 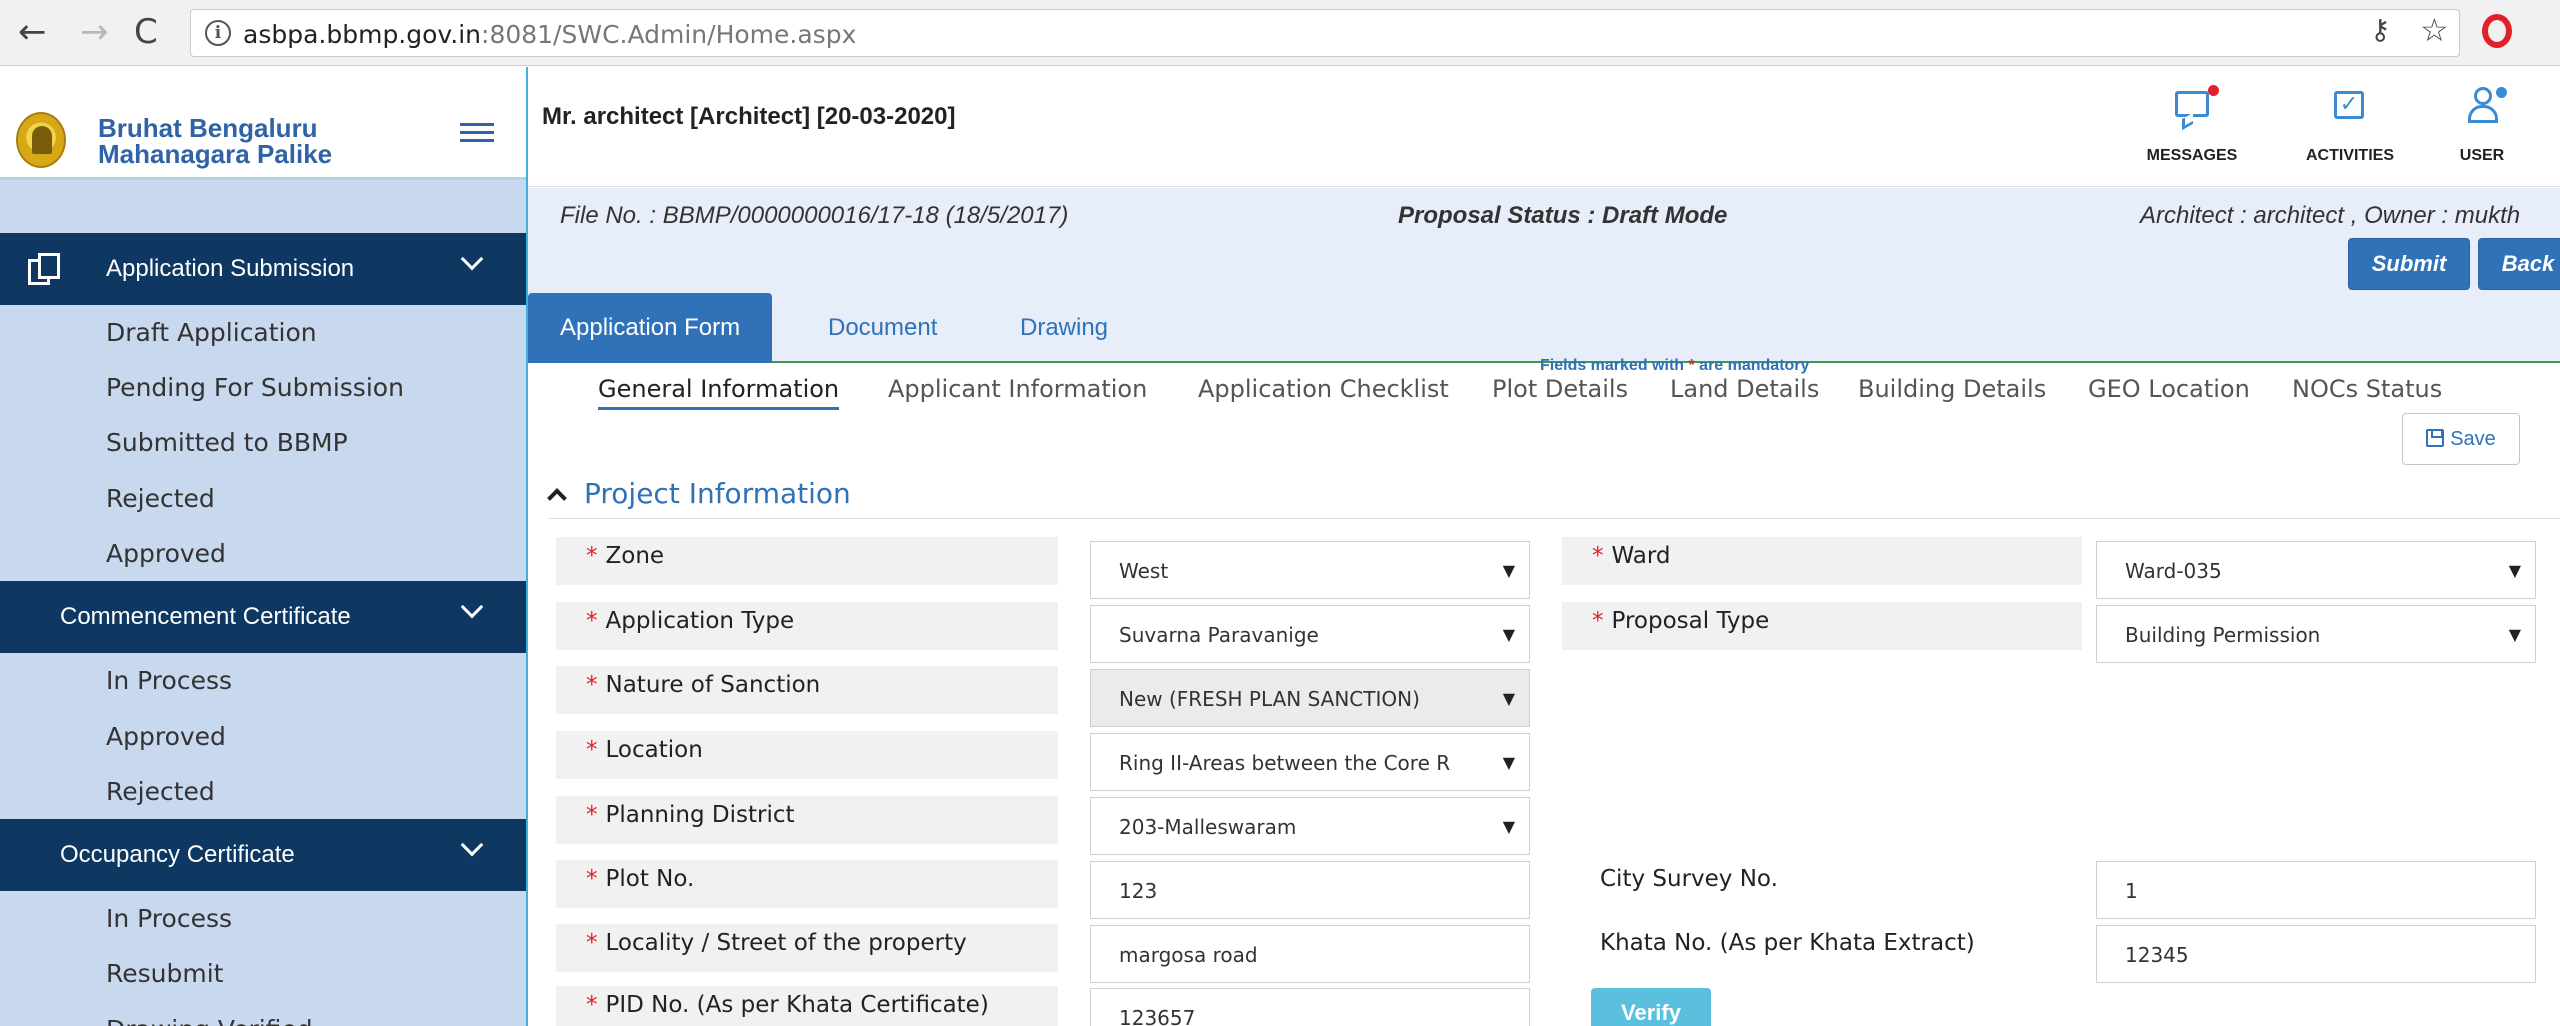 I want to click on subtab-general-information: General Information, so click(x=719, y=392).